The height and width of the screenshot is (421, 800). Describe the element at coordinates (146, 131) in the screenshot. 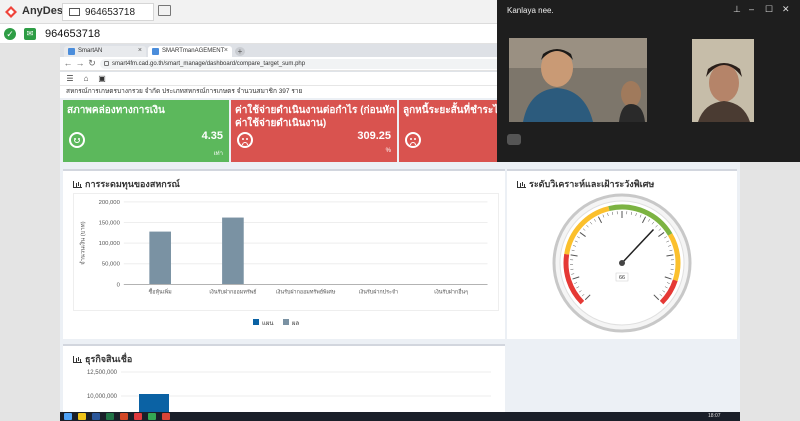

I see `kpi-liquidity: สภาพคล่องทางการเงิน 4.35 เท่า` at that location.